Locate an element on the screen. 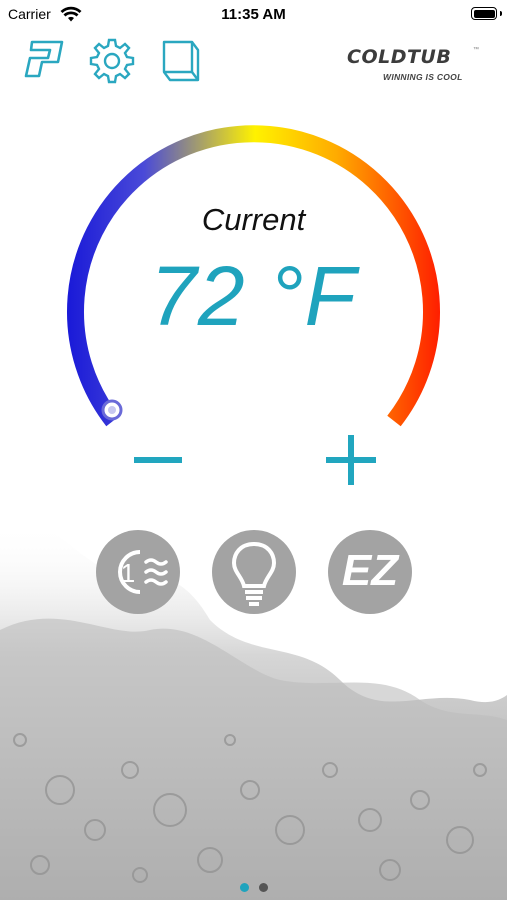  light-bulb-icon is located at coordinates (254, 573).